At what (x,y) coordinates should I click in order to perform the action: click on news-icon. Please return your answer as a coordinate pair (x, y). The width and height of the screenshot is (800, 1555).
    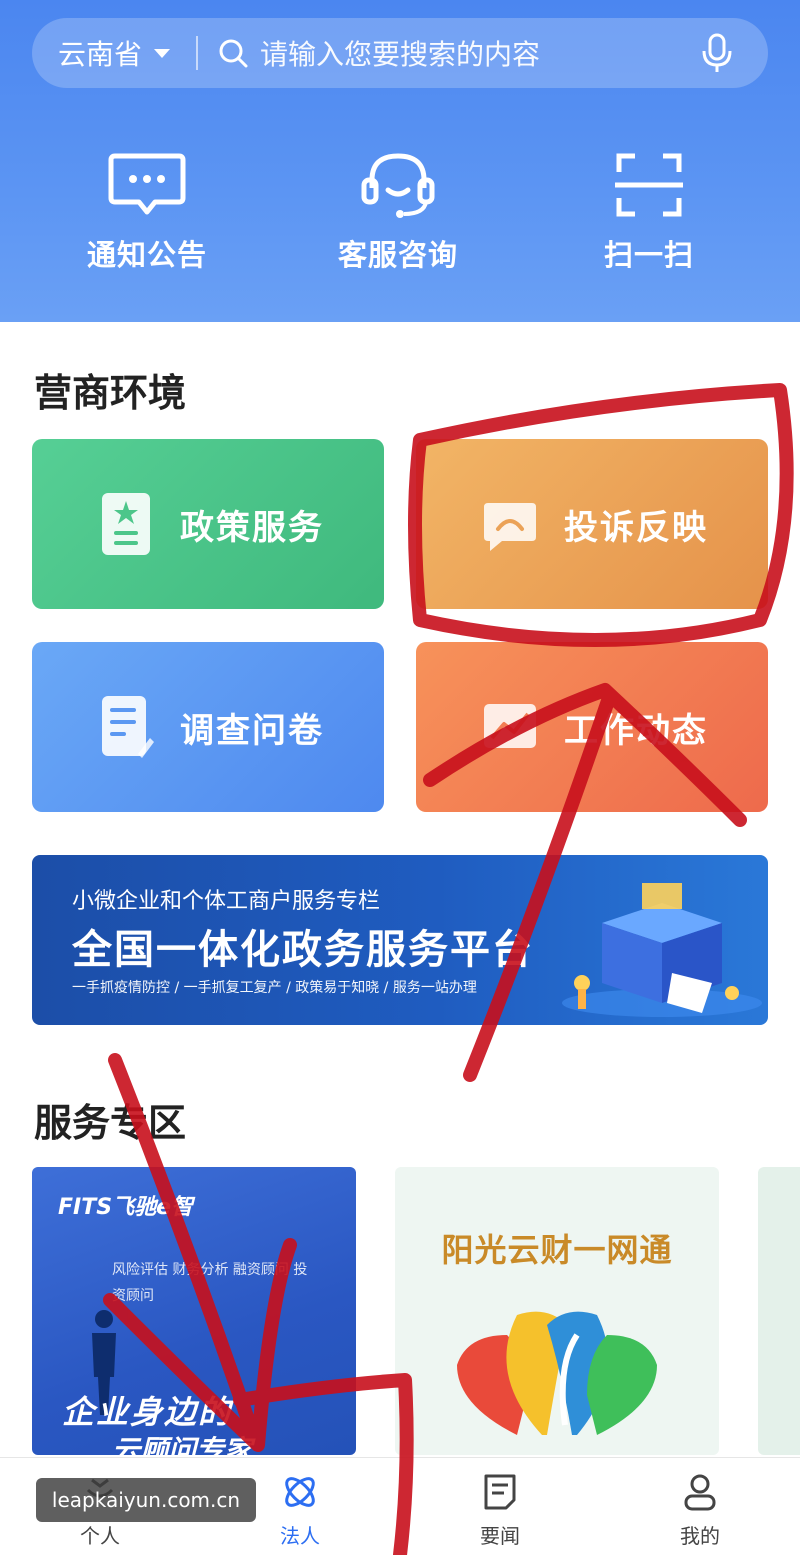
    Looking at the image, I should click on (500, 1492).